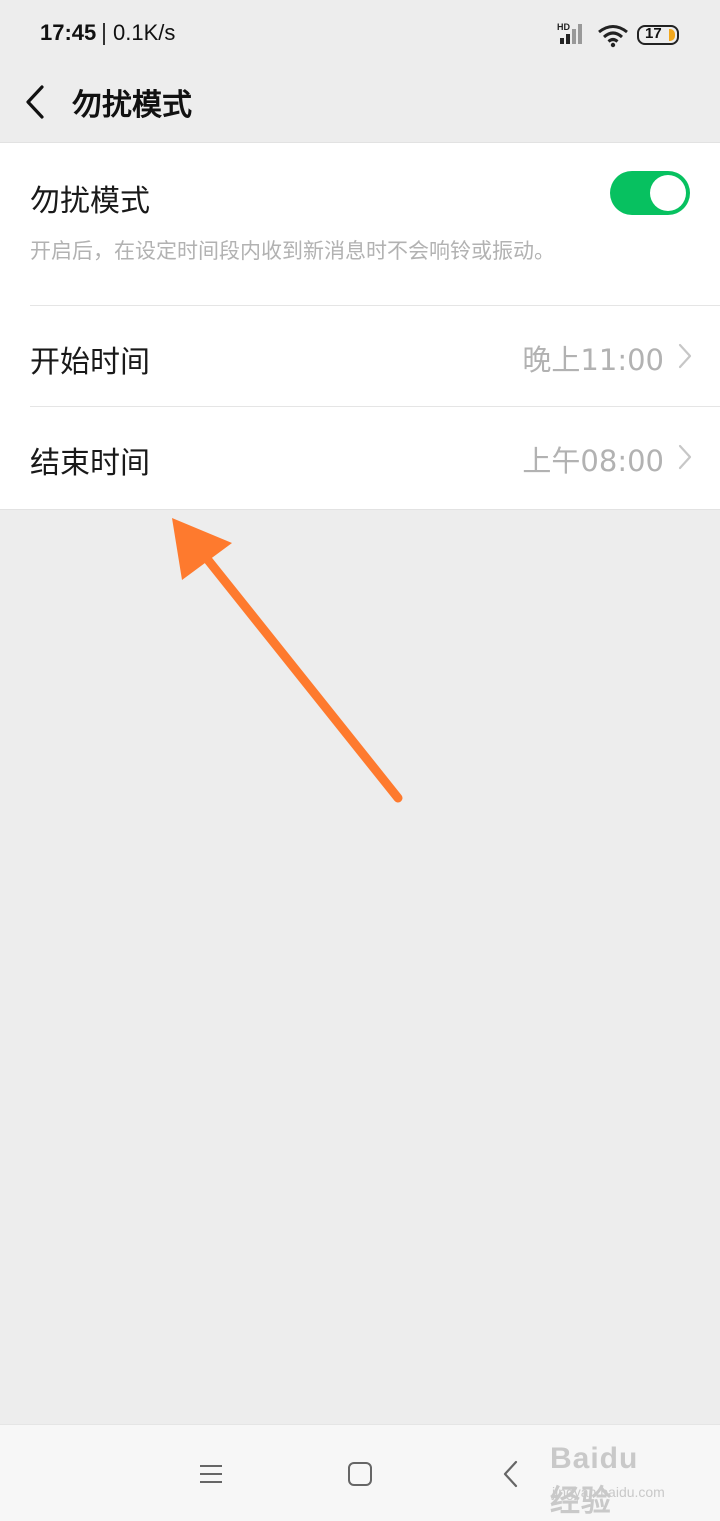  I want to click on battery-level: 17, so click(653, 33).